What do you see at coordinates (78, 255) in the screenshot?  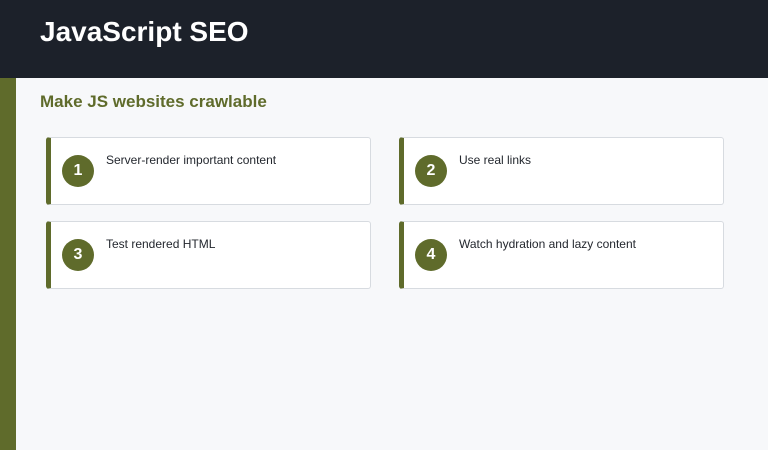 I see `step-number-badge: 3` at bounding box center [78, 255].